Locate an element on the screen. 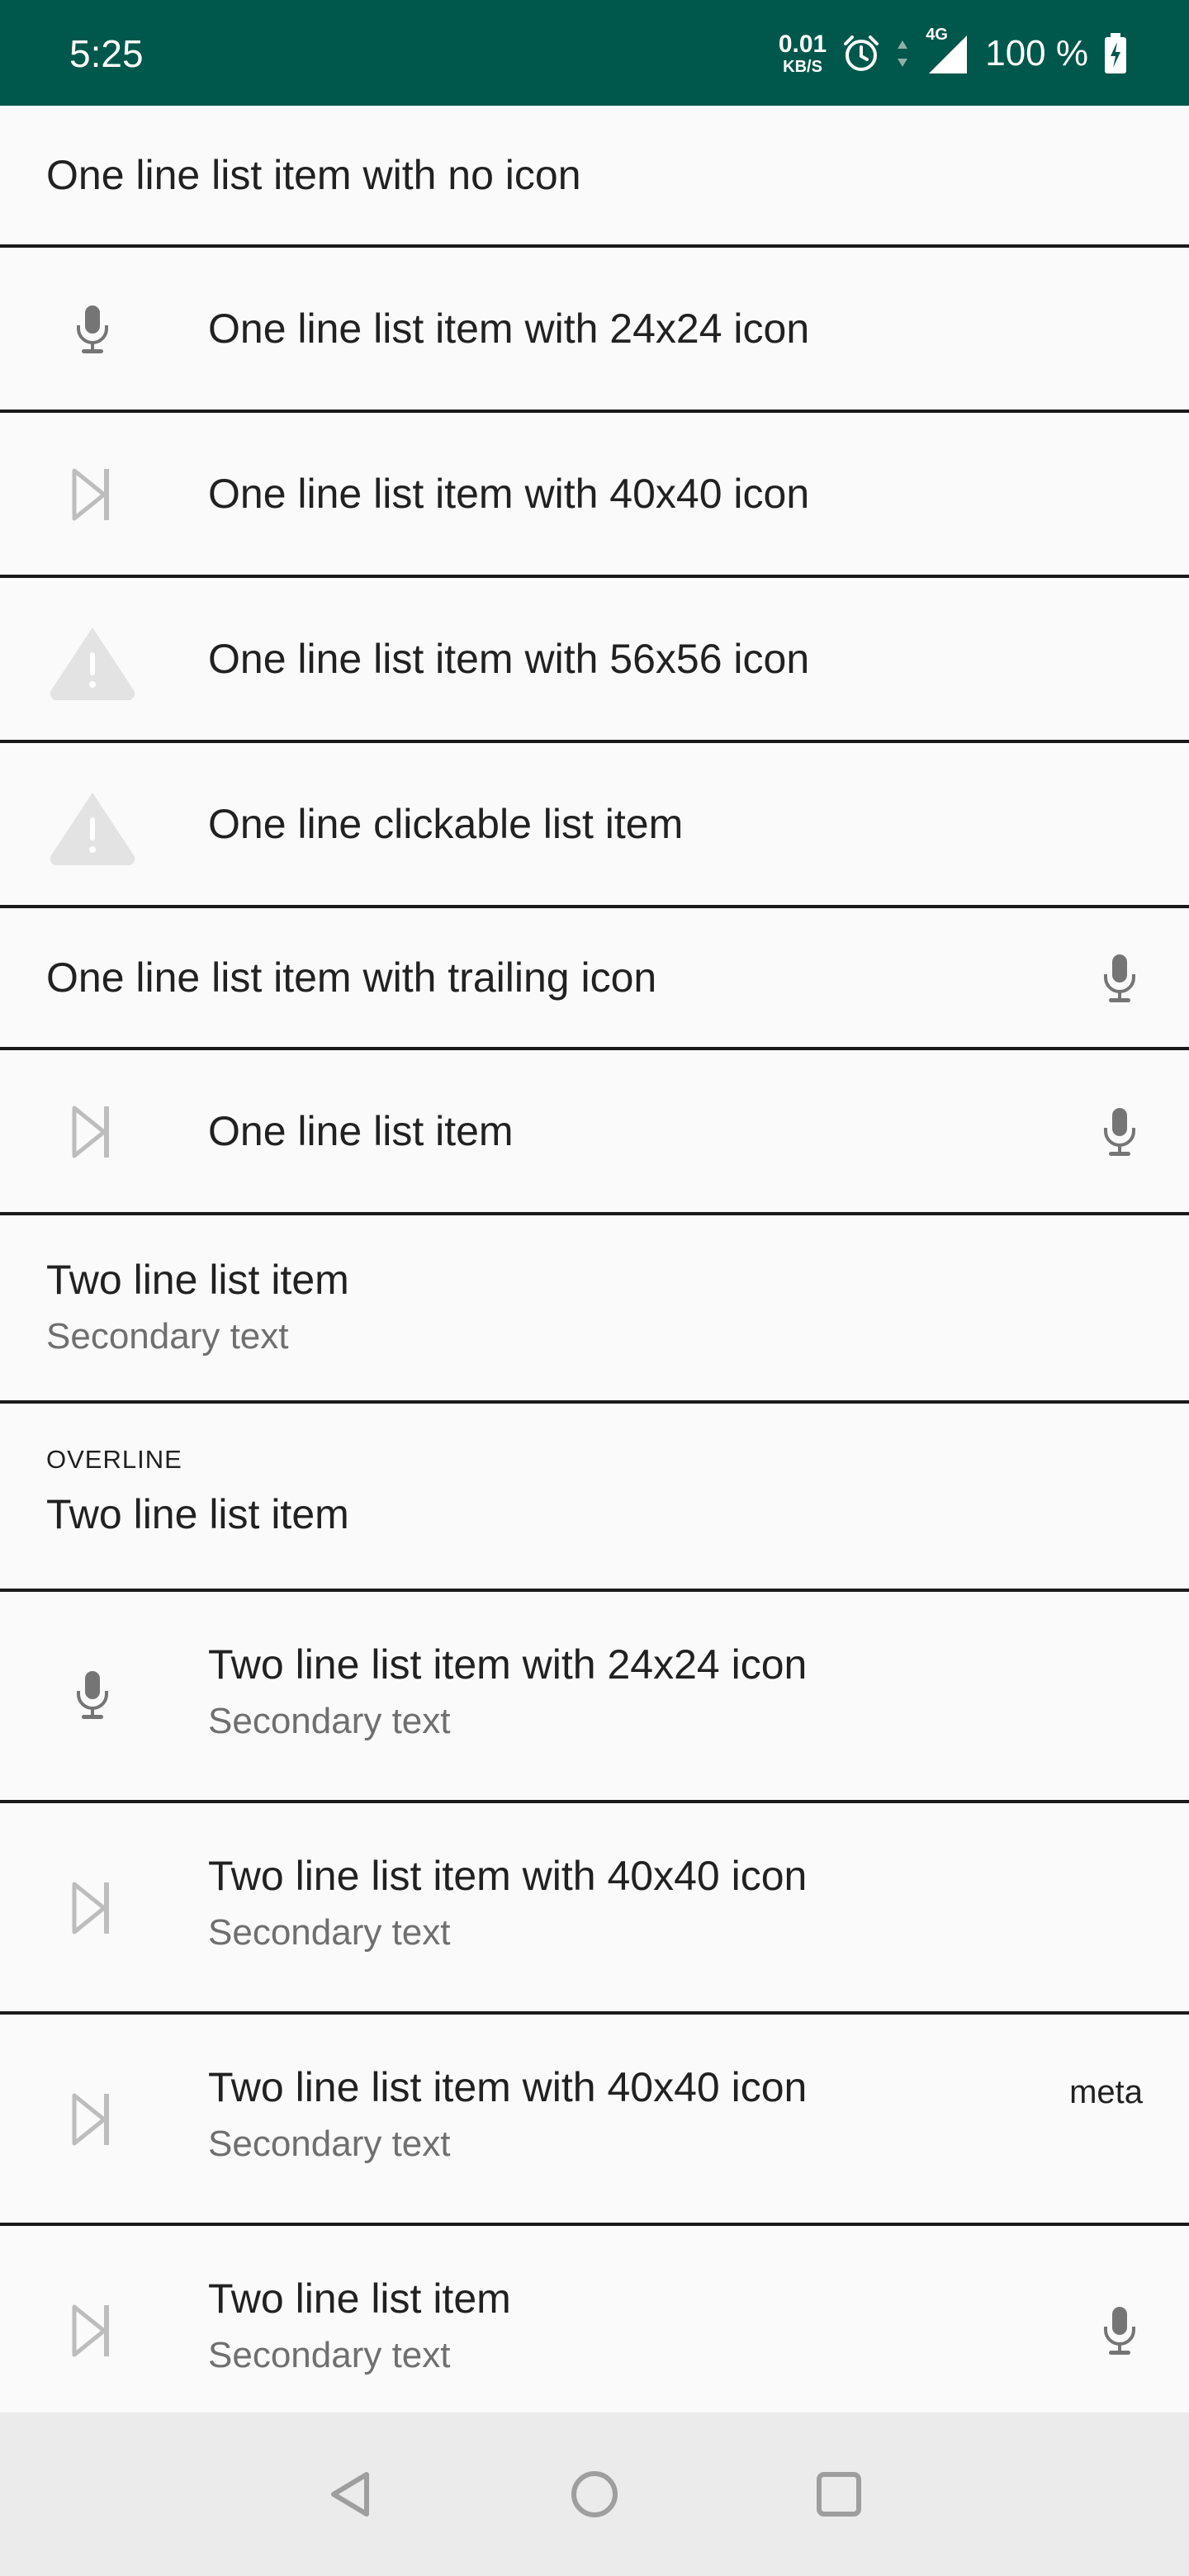 The height and width of the screenshot is (2576, 1189). list-item-56-icon: One line list item with 56x56 icon is located at coordinates (594, 660).